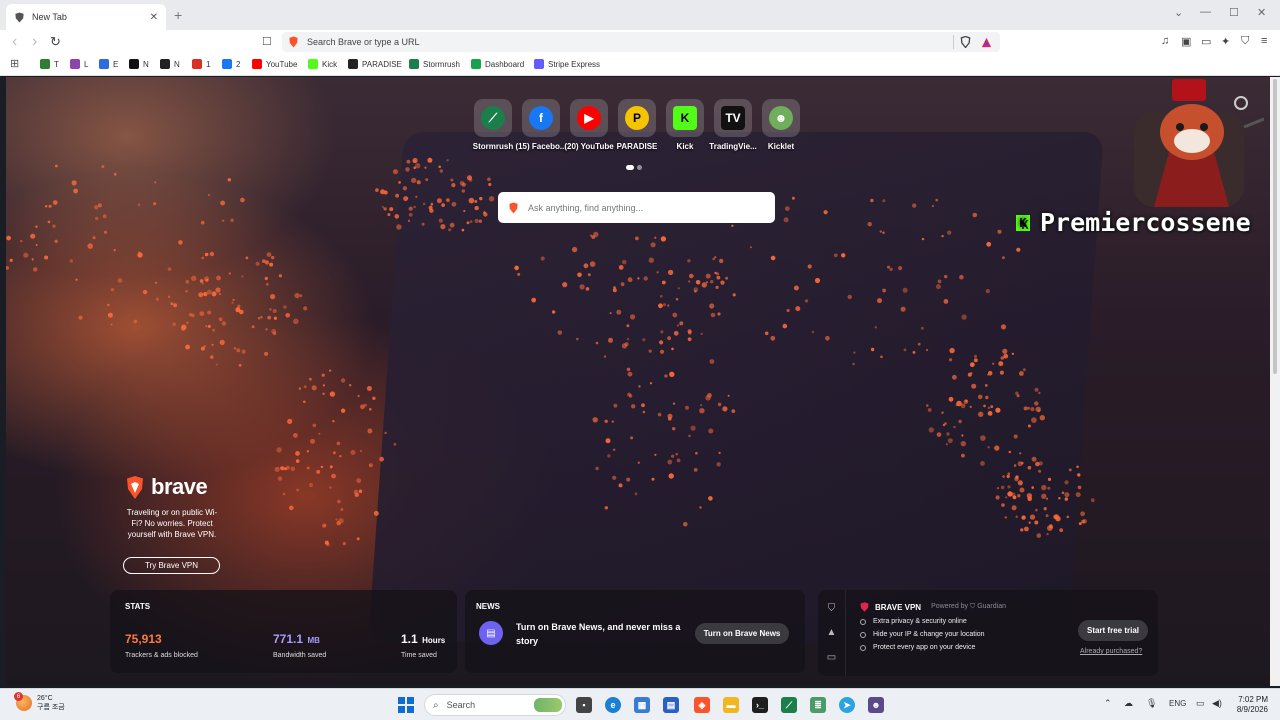  Describe the element at coordinates (589, 125) in the screenshot. I see `top-site-tile: ▶ (20) YouTube` at that location.